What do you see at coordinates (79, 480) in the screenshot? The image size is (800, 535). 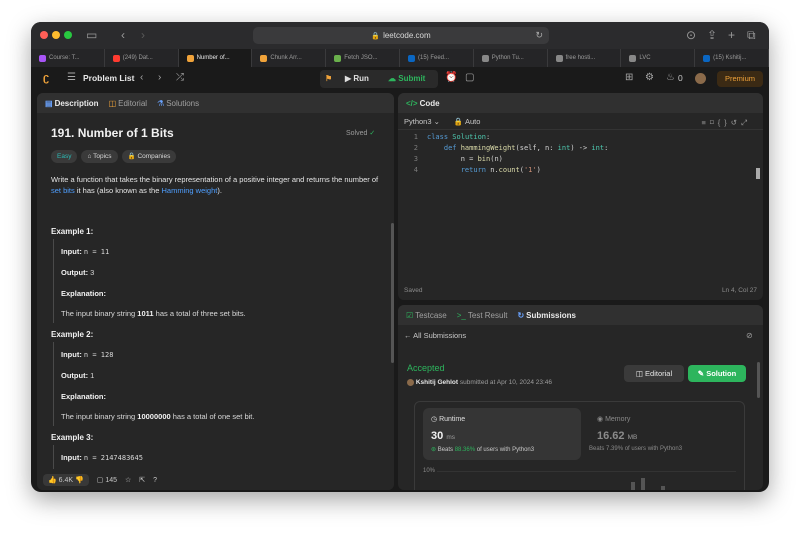 I see `thumbs-down-icon: 👎` at bounding box center [79, 480].